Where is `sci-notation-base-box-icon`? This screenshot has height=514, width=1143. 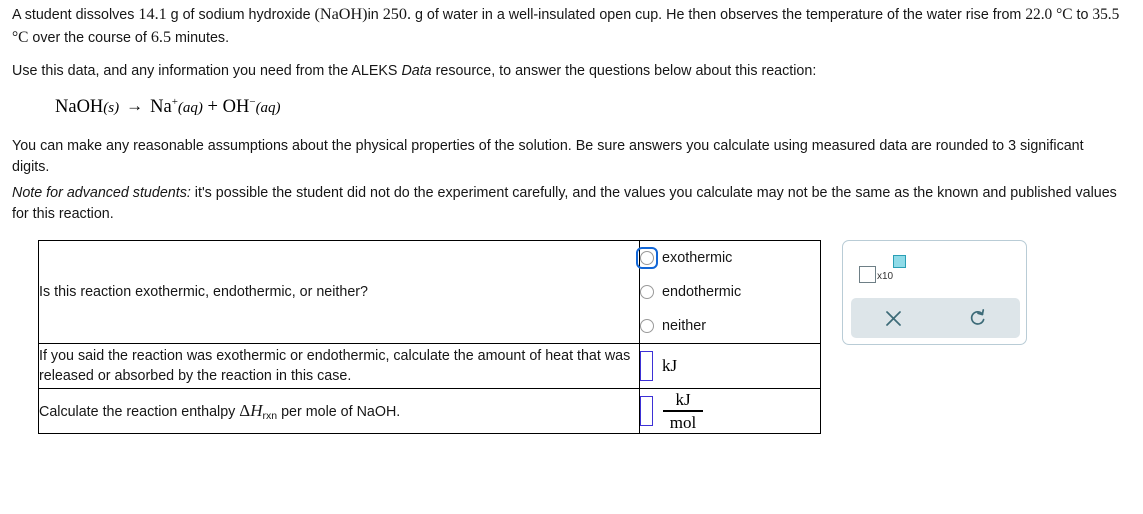 sci-notation-base-box-icon is located at coordinates (867, 274).